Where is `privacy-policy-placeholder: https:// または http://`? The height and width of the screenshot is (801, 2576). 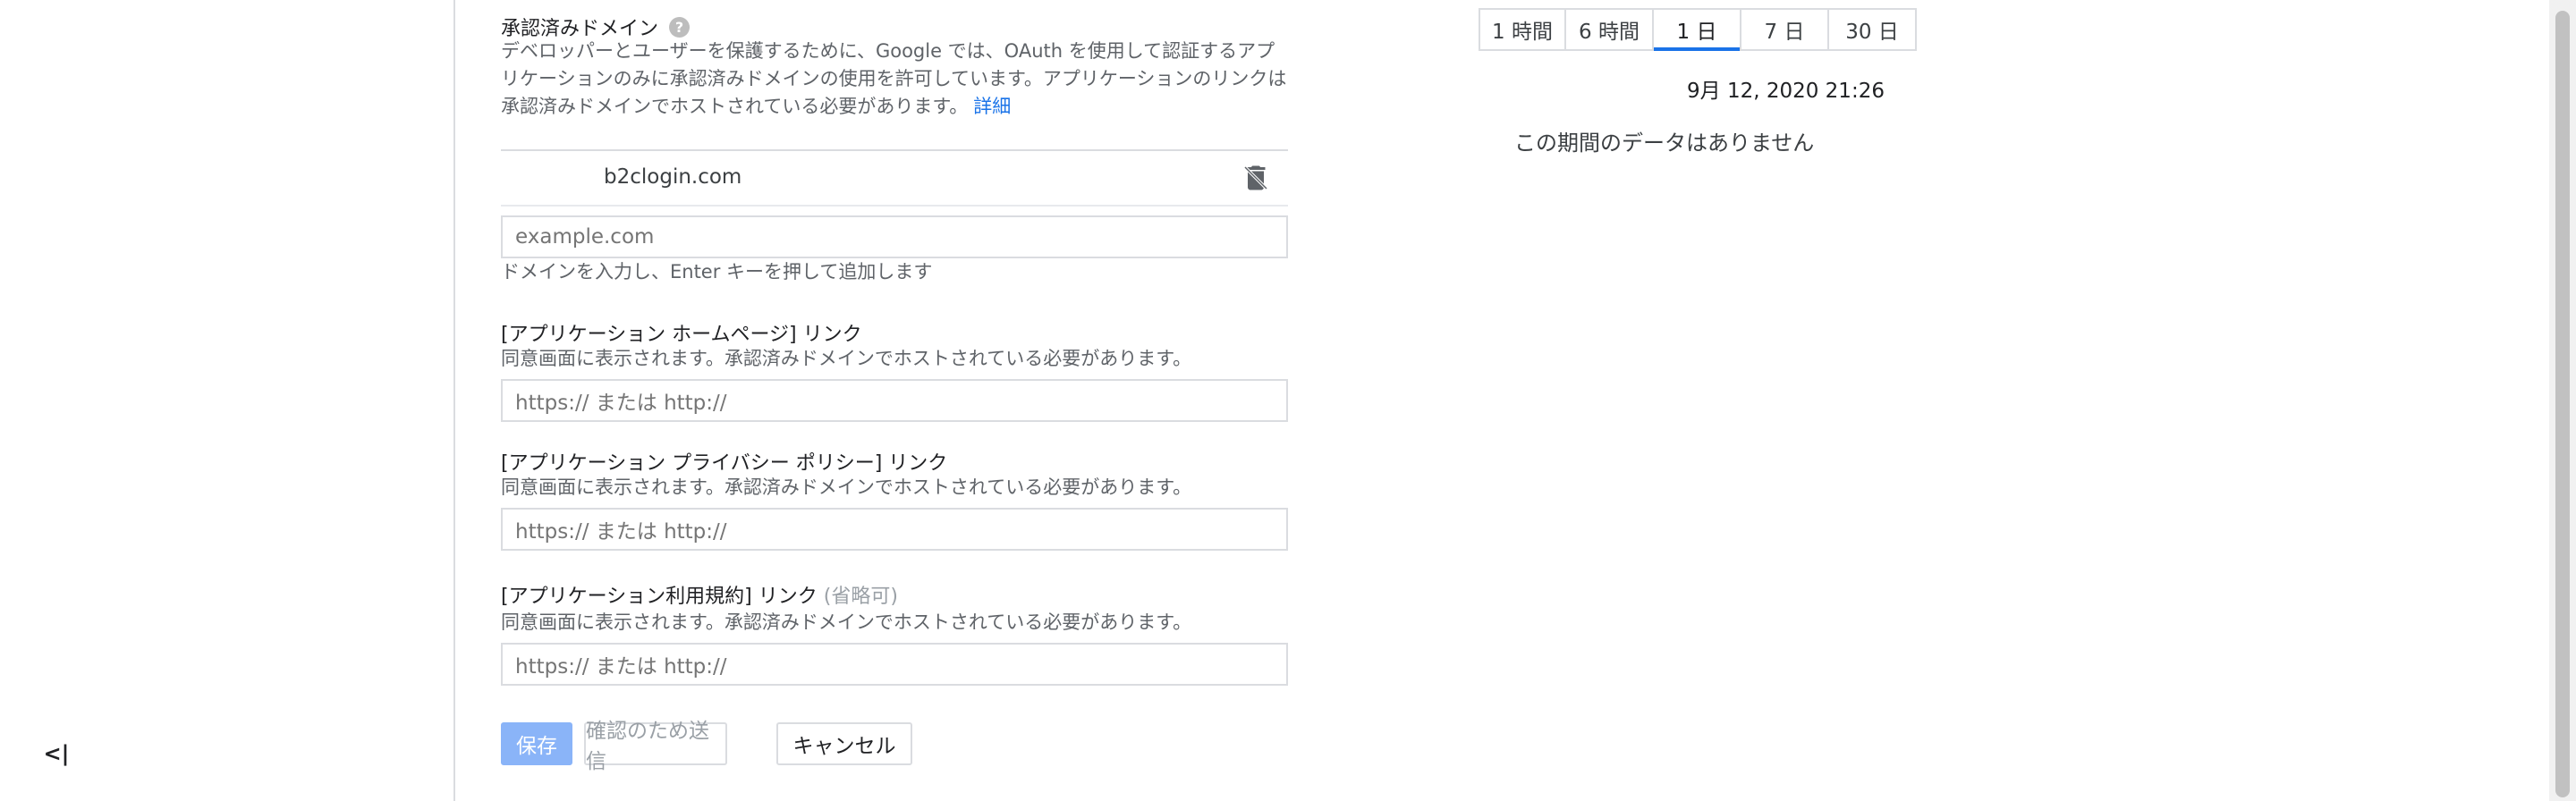
privacy-policy-placeholder: https:// または http:// is located at coordinates (621, 532).